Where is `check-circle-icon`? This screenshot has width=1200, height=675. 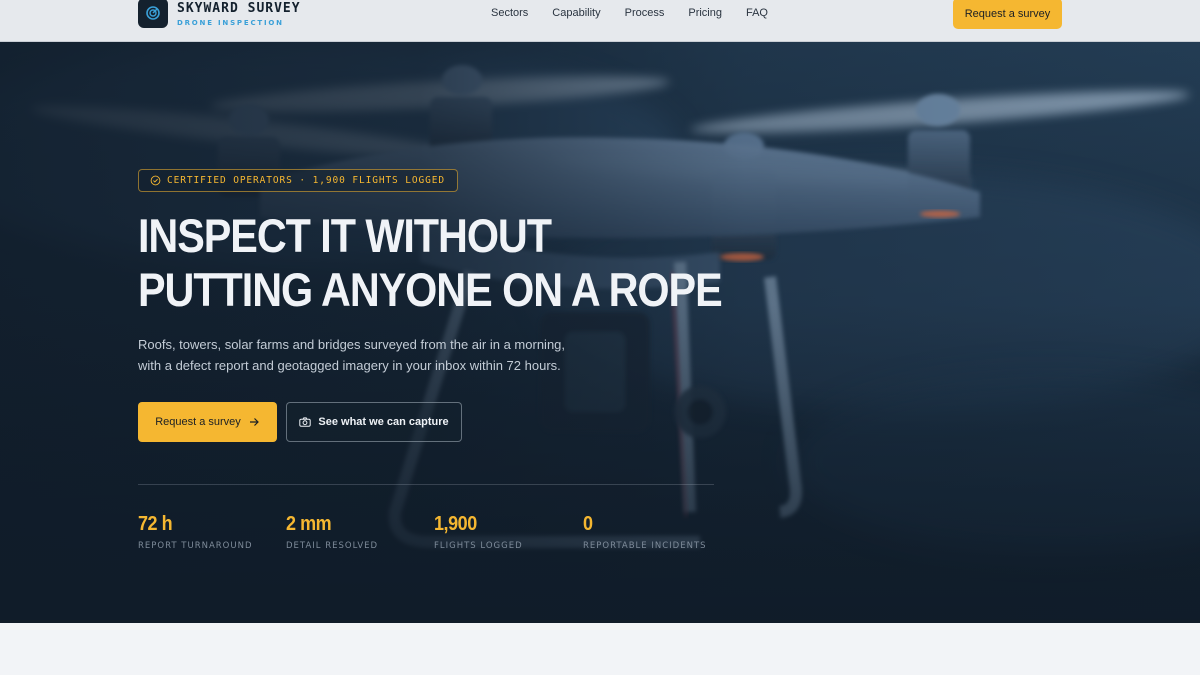 check-circle-icon is located at coordinates (155, 180).